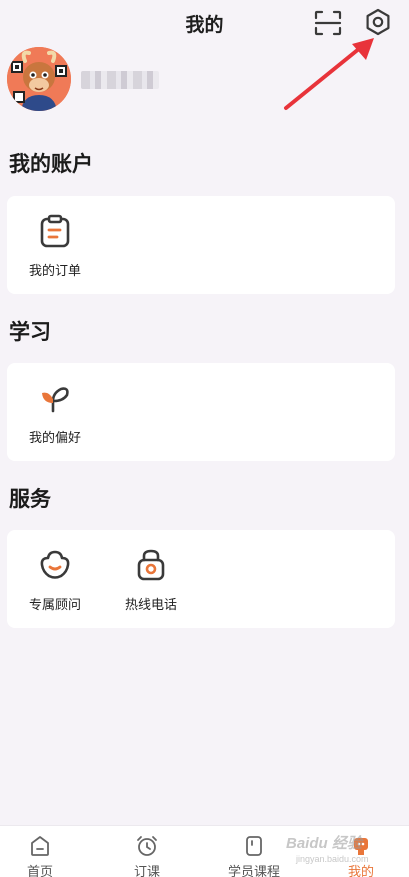  What do you see at coordinates (54, 604) in the screenshot?
I see `dedicated-advisor-label: 专属顾问` at bounding box center [54, 604].